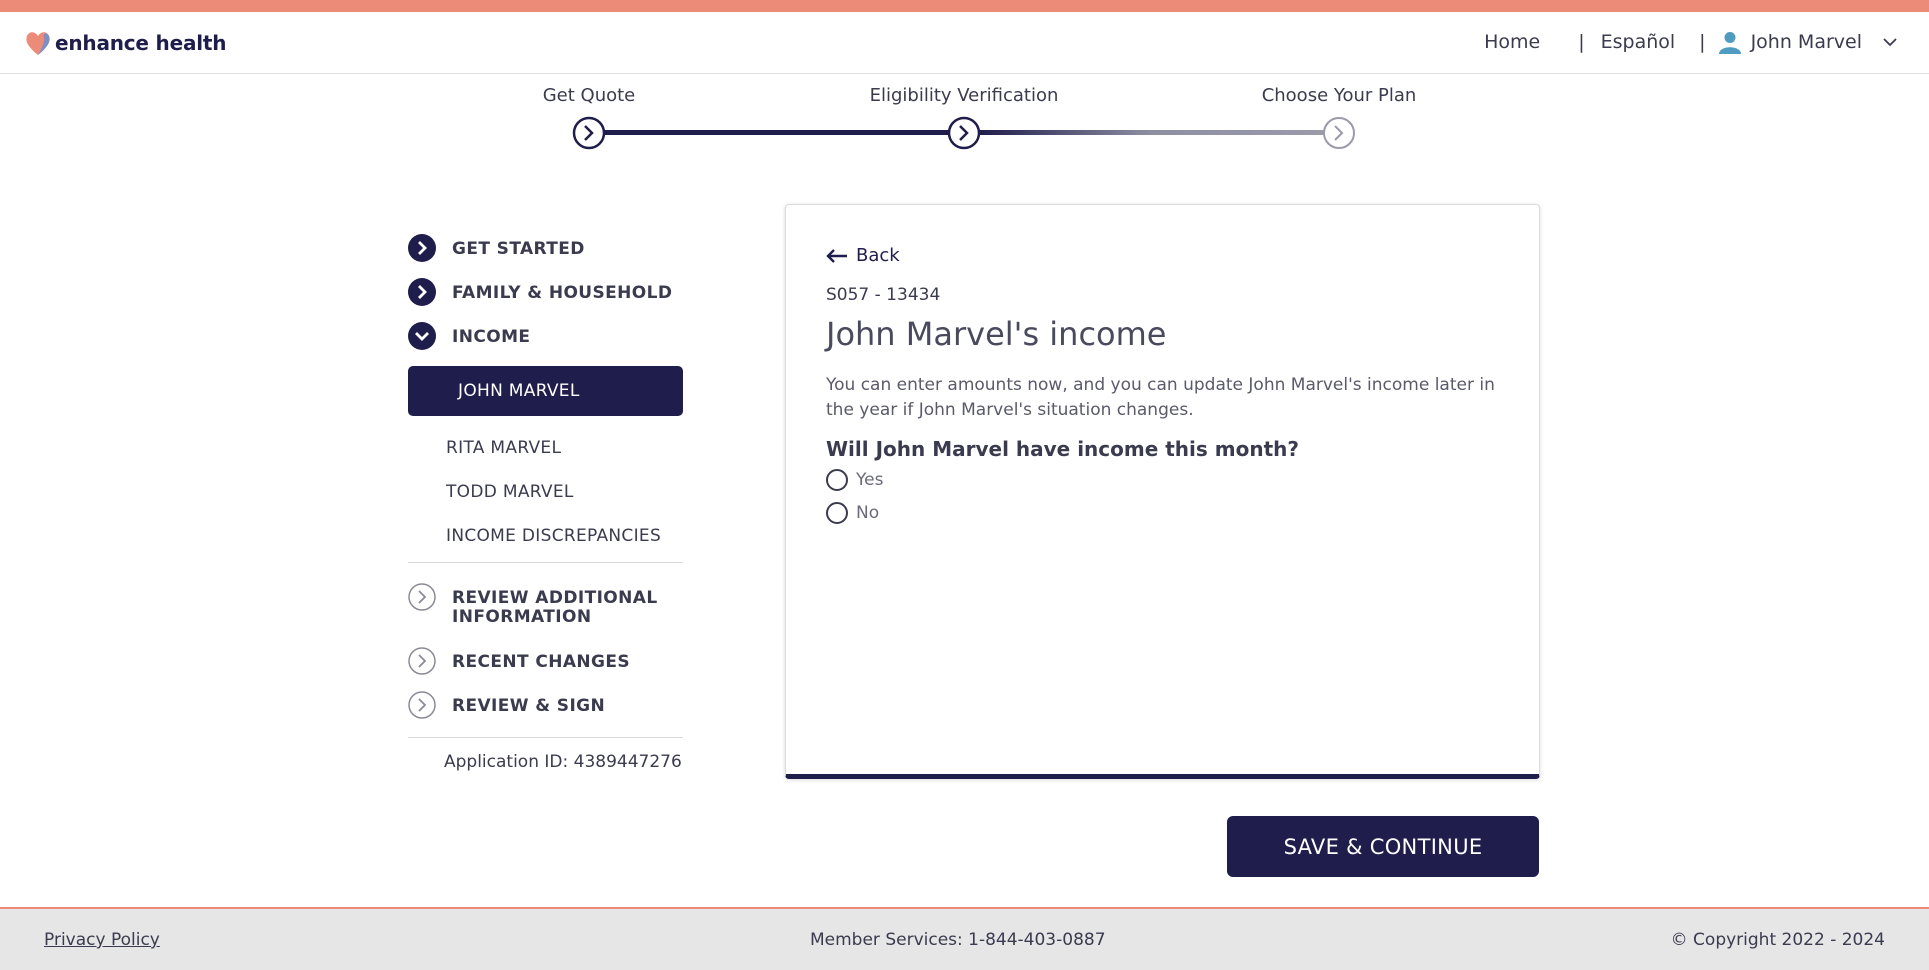 The width and height of the screenshot is (1929, 970). What do you see at coordinates (836, 255) in the screenshot?
I see `arrow-left-icon` at bounding box center [836, 255].